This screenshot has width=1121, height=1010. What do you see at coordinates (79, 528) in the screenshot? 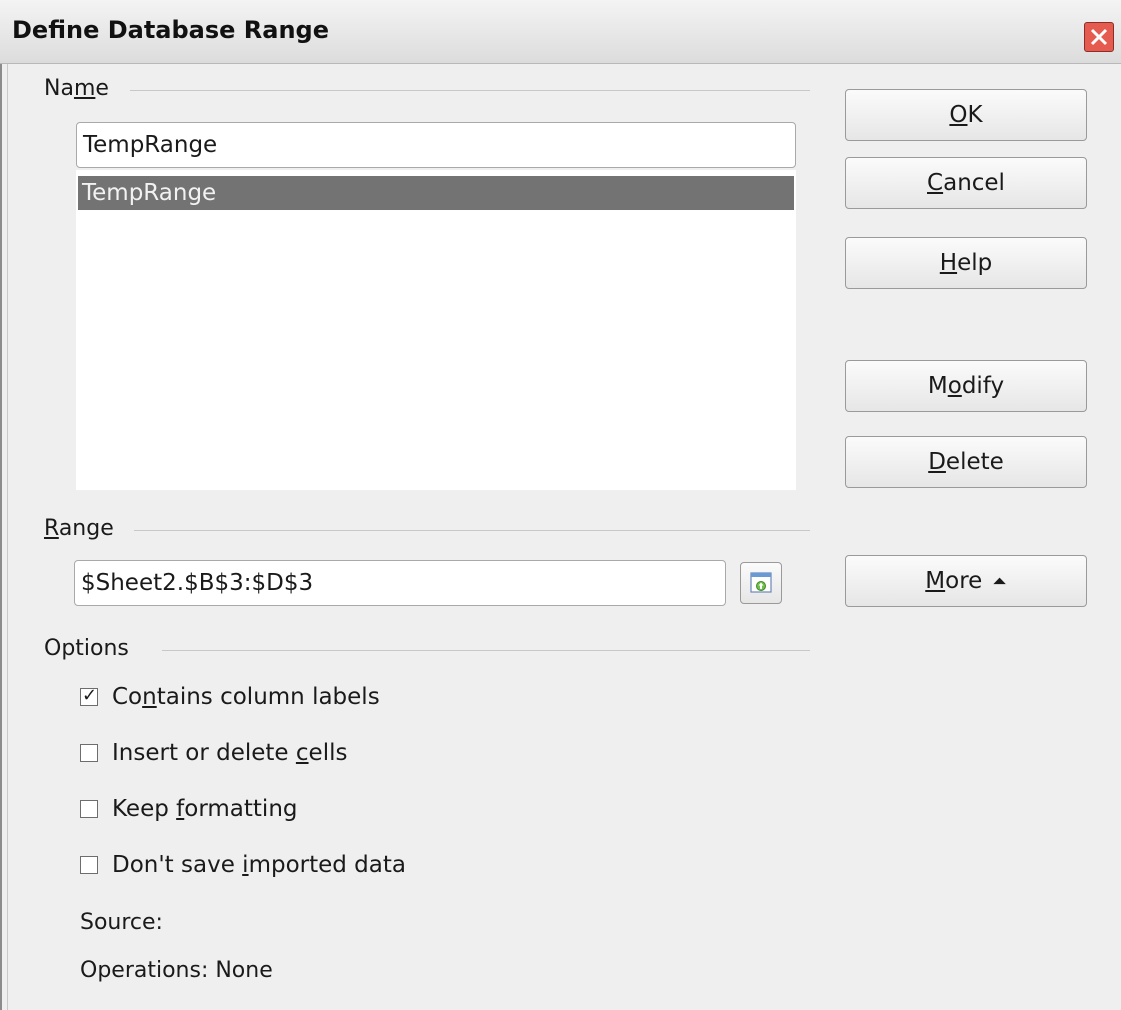
I see `range-group-label: Range` at bounding box center [79, 528].